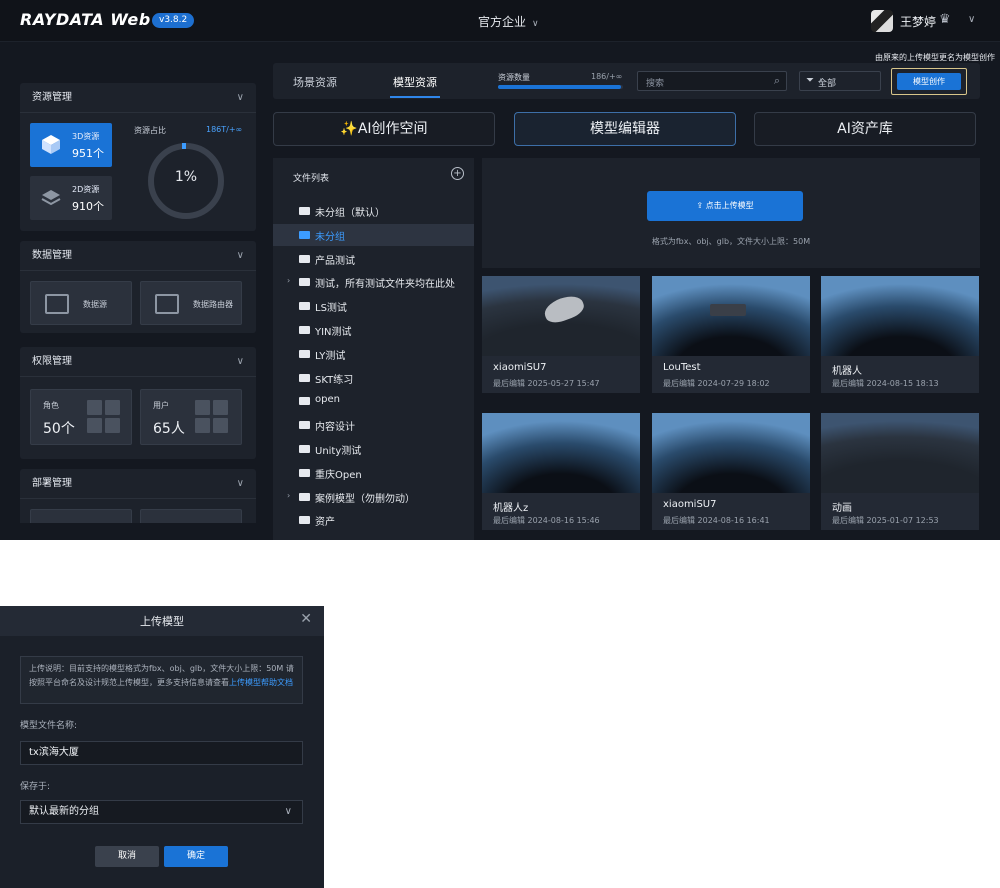  Describe the element at coordinates (625, 129) in the screenshot. I see `model-editor-button: 模型编辑器` at that location.